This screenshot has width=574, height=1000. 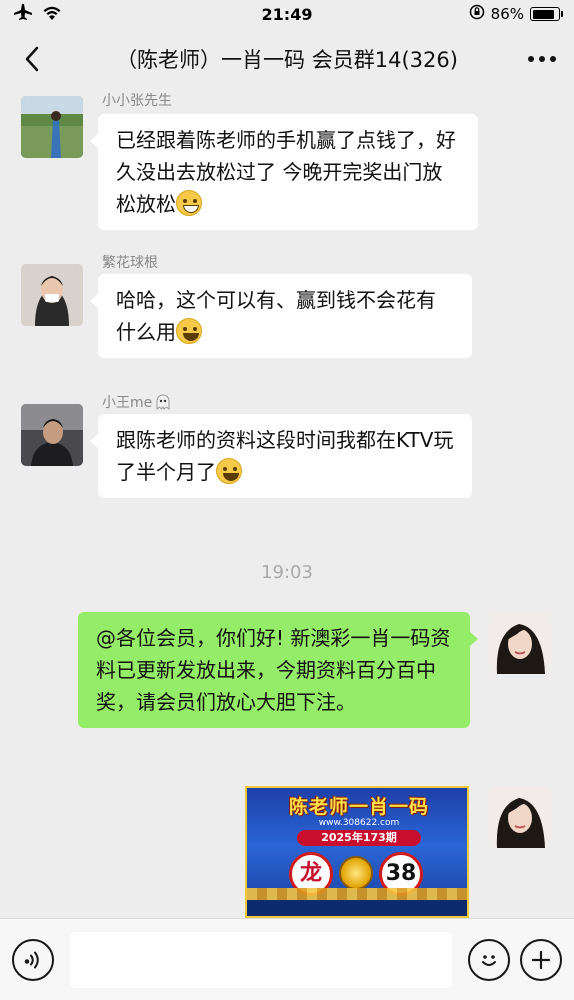 What do you see at coordinates (285, 456) in the screenshot?
I see `message-text: 跟陈老师的资料这段时间我都在KTV玩了半个月了` at bounding box center [285, 456].